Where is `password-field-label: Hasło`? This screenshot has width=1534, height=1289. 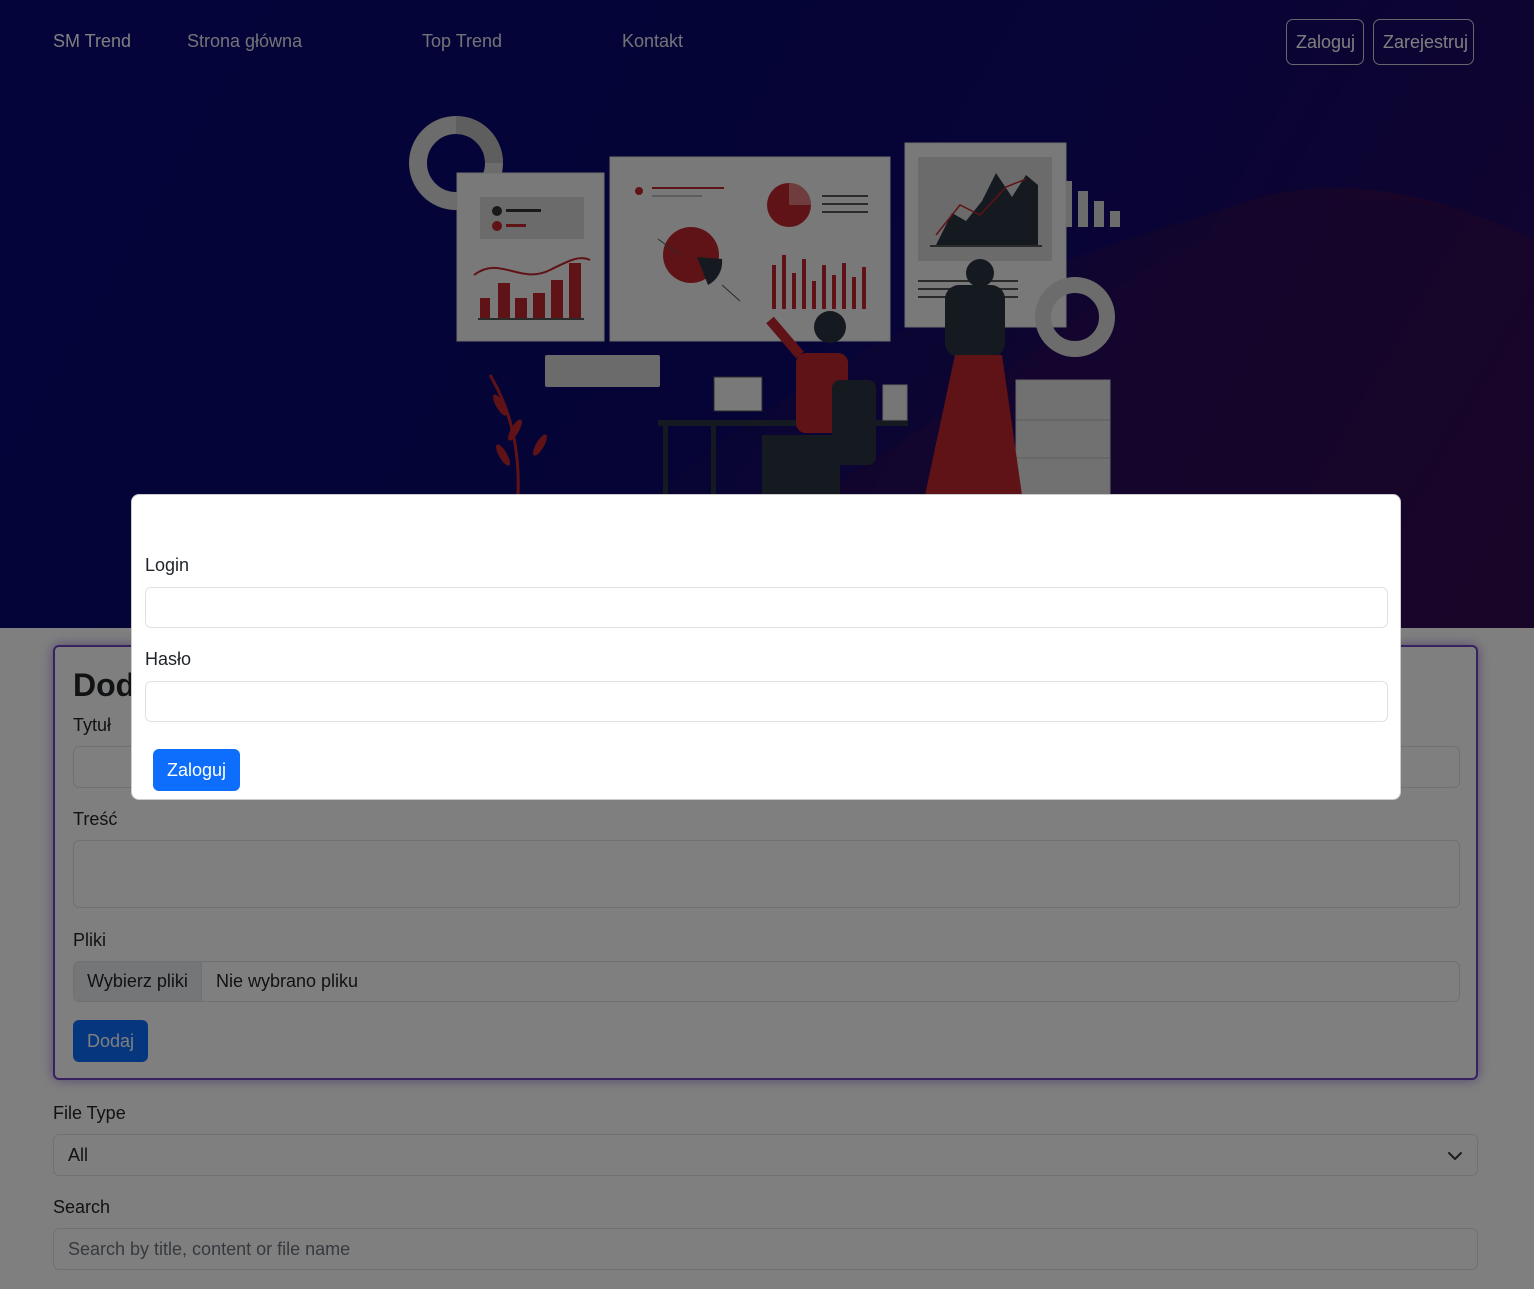
password-field-label: Hasło is located at coordinates (168, 659).